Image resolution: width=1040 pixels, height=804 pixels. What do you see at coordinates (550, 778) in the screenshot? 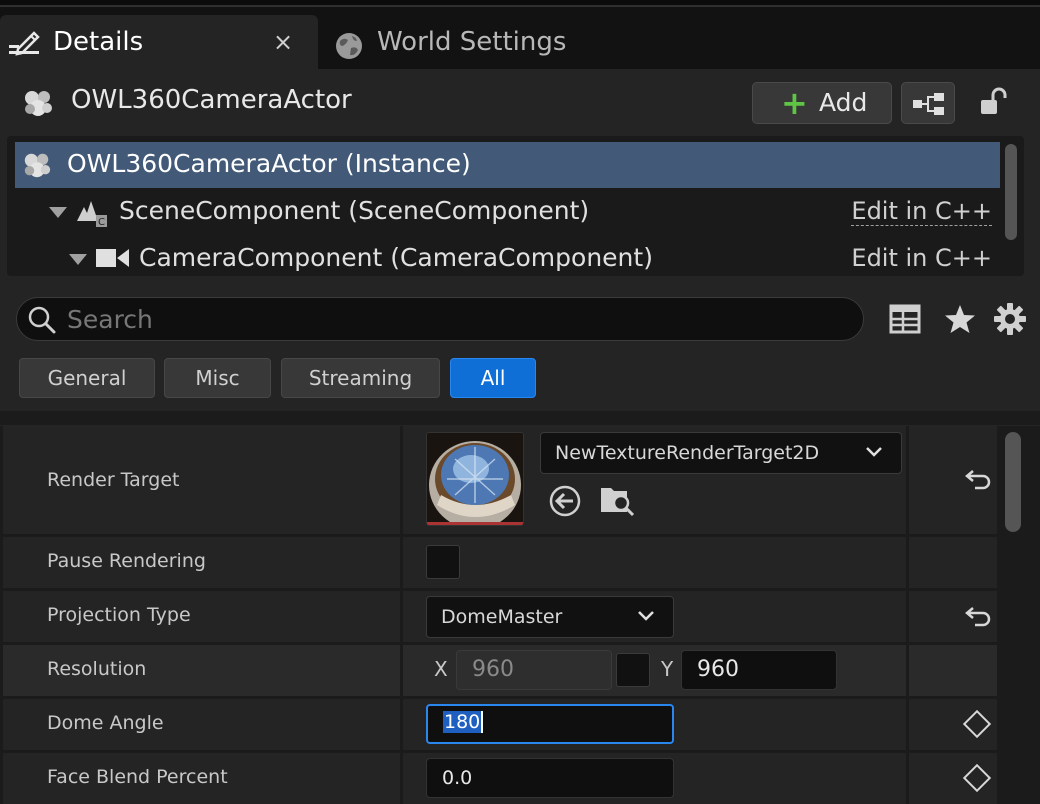
I see `face-blend-percent-field: 0.0` at bounding box center [550, 778].